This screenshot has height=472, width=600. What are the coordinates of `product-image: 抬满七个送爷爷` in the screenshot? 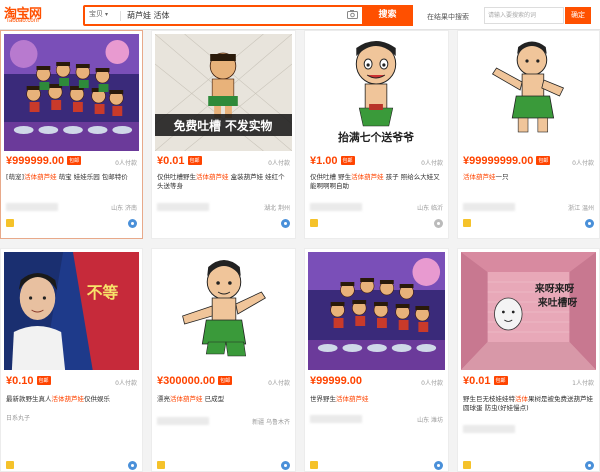 It's located at (376, 92).